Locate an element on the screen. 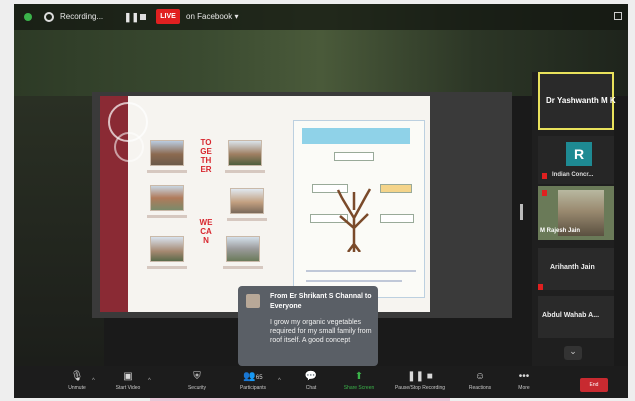 The width and height of the screenshot is (635, 401). view-menu-icon is located at coordinates (618, 16).